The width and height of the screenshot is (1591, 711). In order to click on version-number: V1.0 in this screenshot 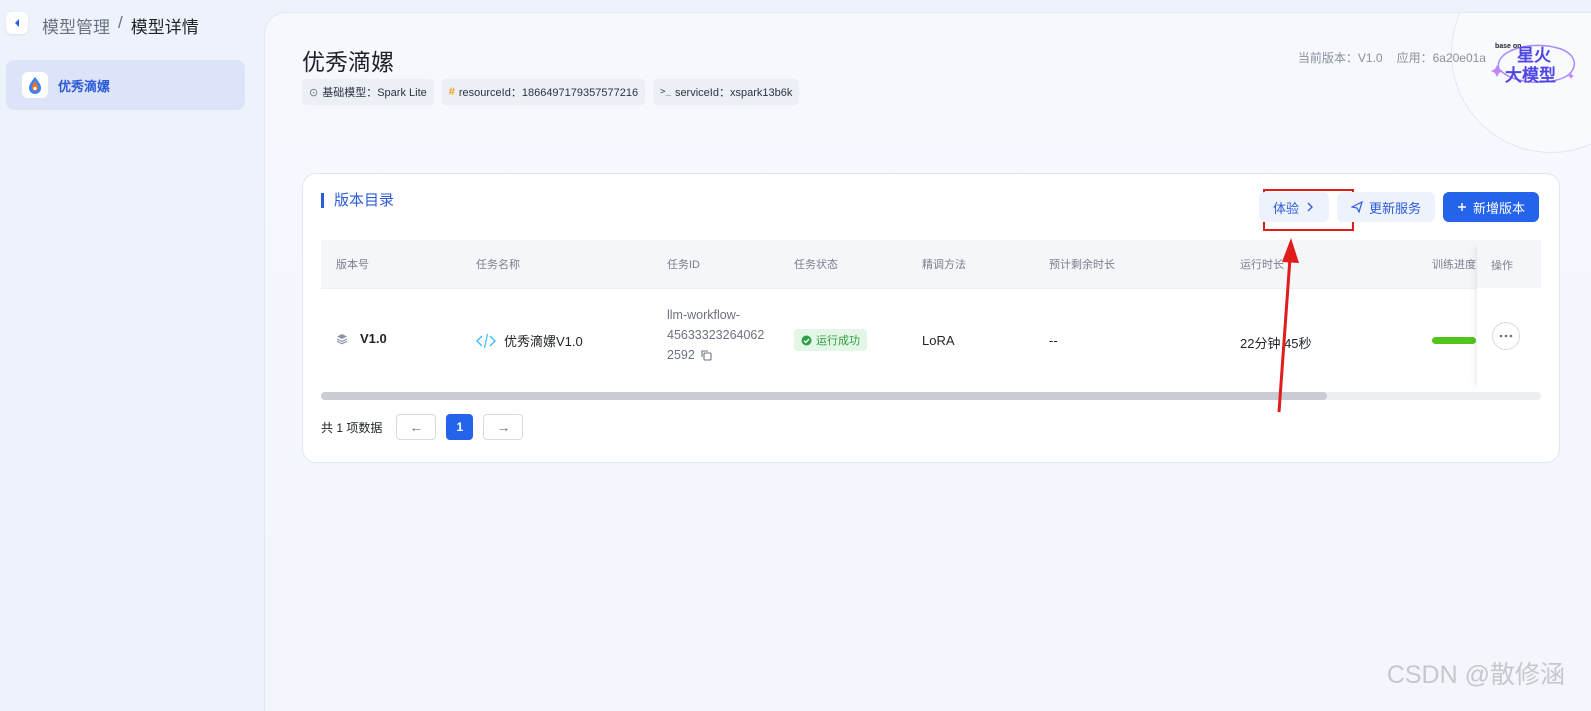, I will do `click(373, 338)`.